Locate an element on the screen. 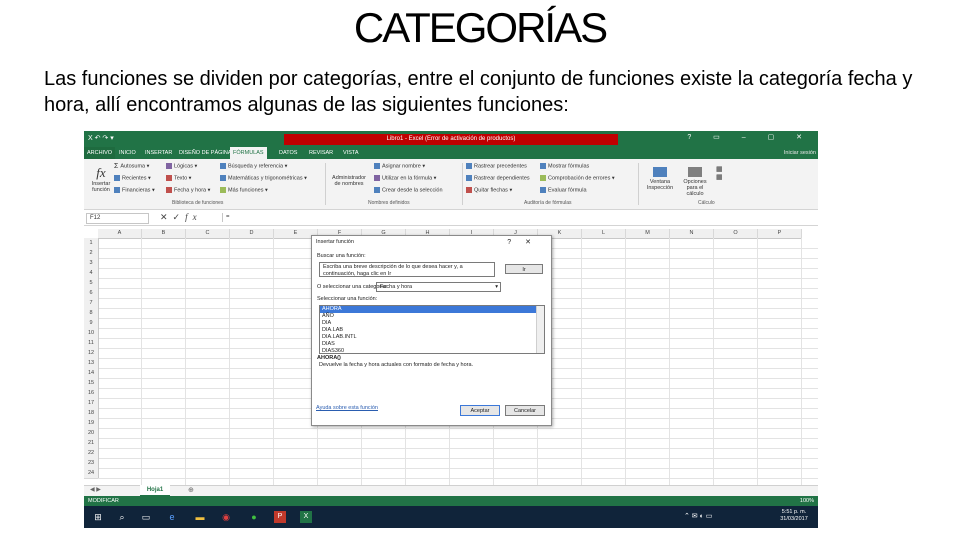  taskbar-clock: 5:51 p. m. 31/03/2017 is located at coordinates (794, 516).